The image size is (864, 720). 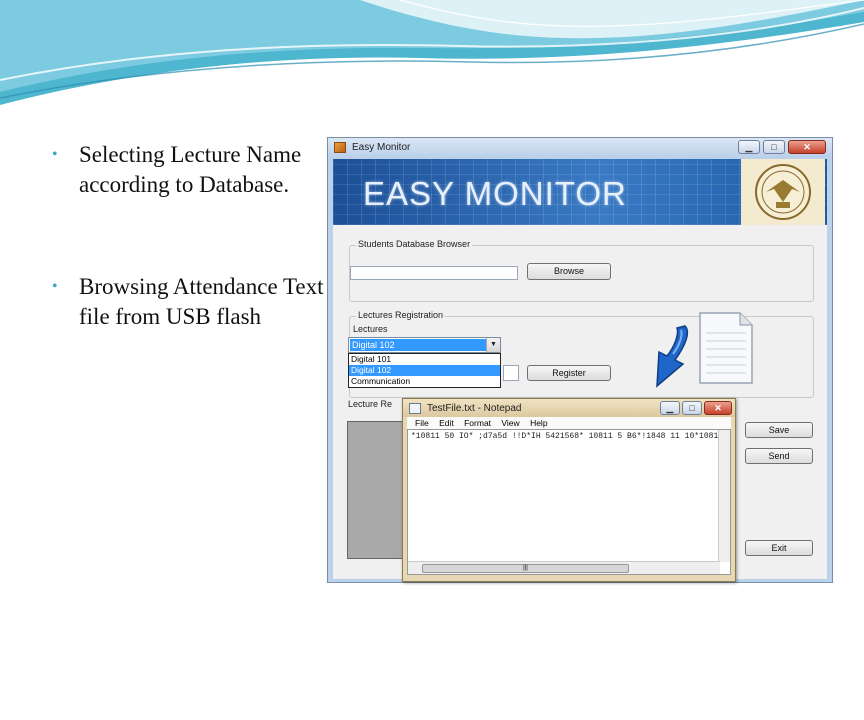 What do you see at coordinates (340, 147) in the screenshot?
I see `app-icon` at bounding box center [340, 147].